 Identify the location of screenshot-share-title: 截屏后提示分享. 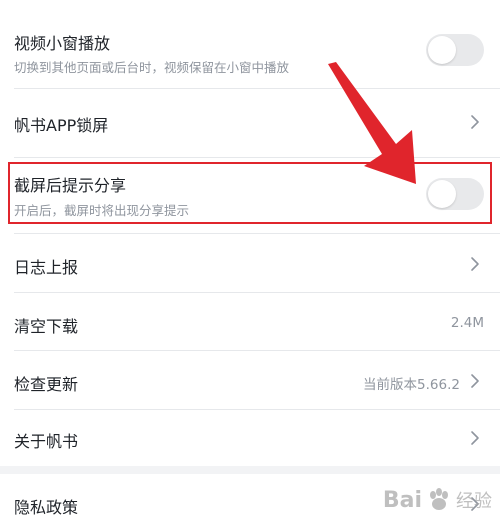
(70, 185).